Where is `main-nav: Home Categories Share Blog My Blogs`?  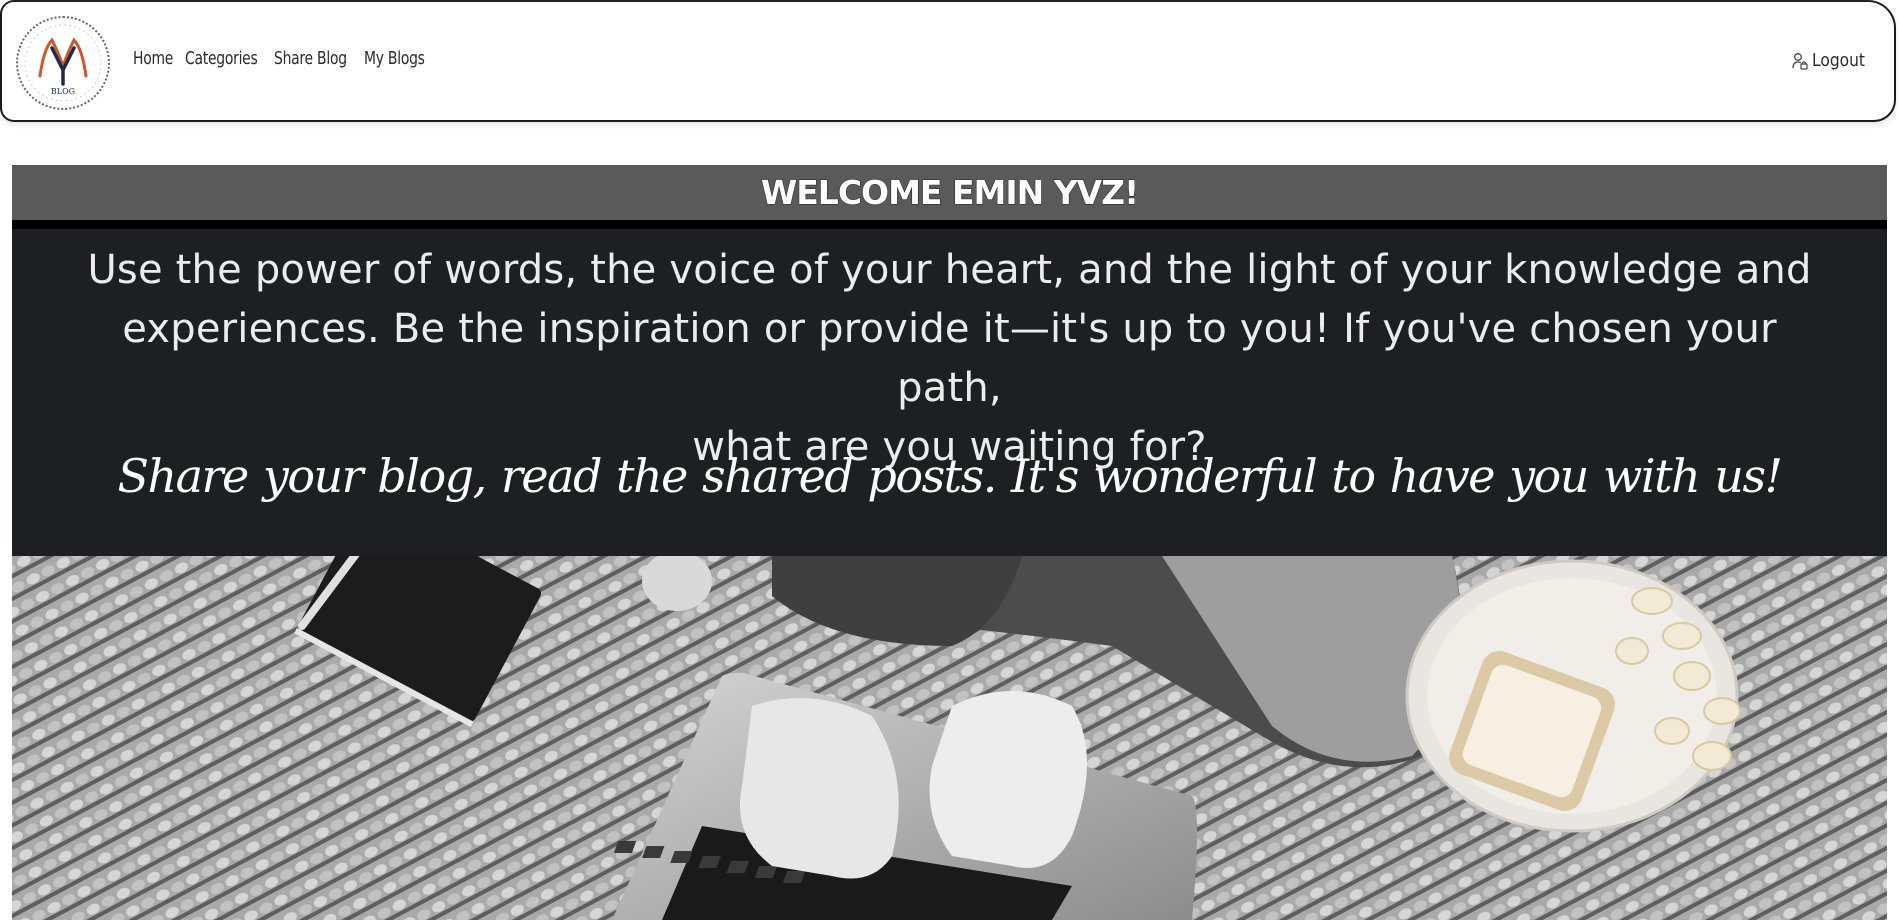
main-nav: Home Categories Share Blog My Blogs is located at coordinates (279, 58).